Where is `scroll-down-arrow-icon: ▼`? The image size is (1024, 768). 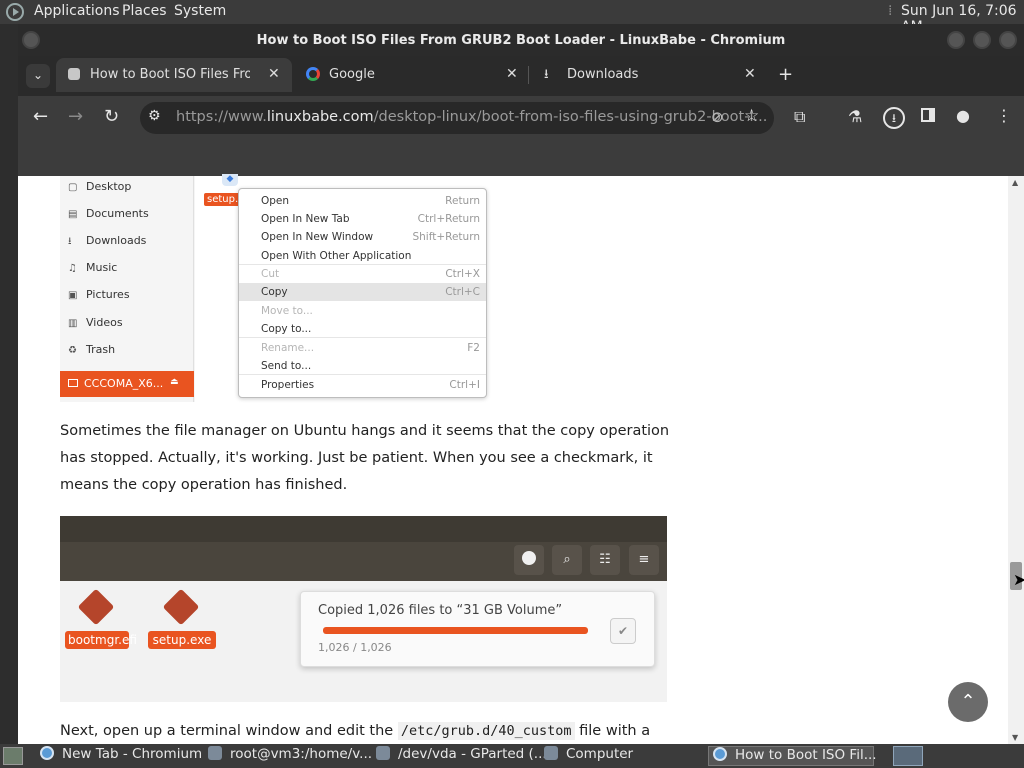 scroll-down-arrow-icon: ▼ is located at coordinates (1015, 737).